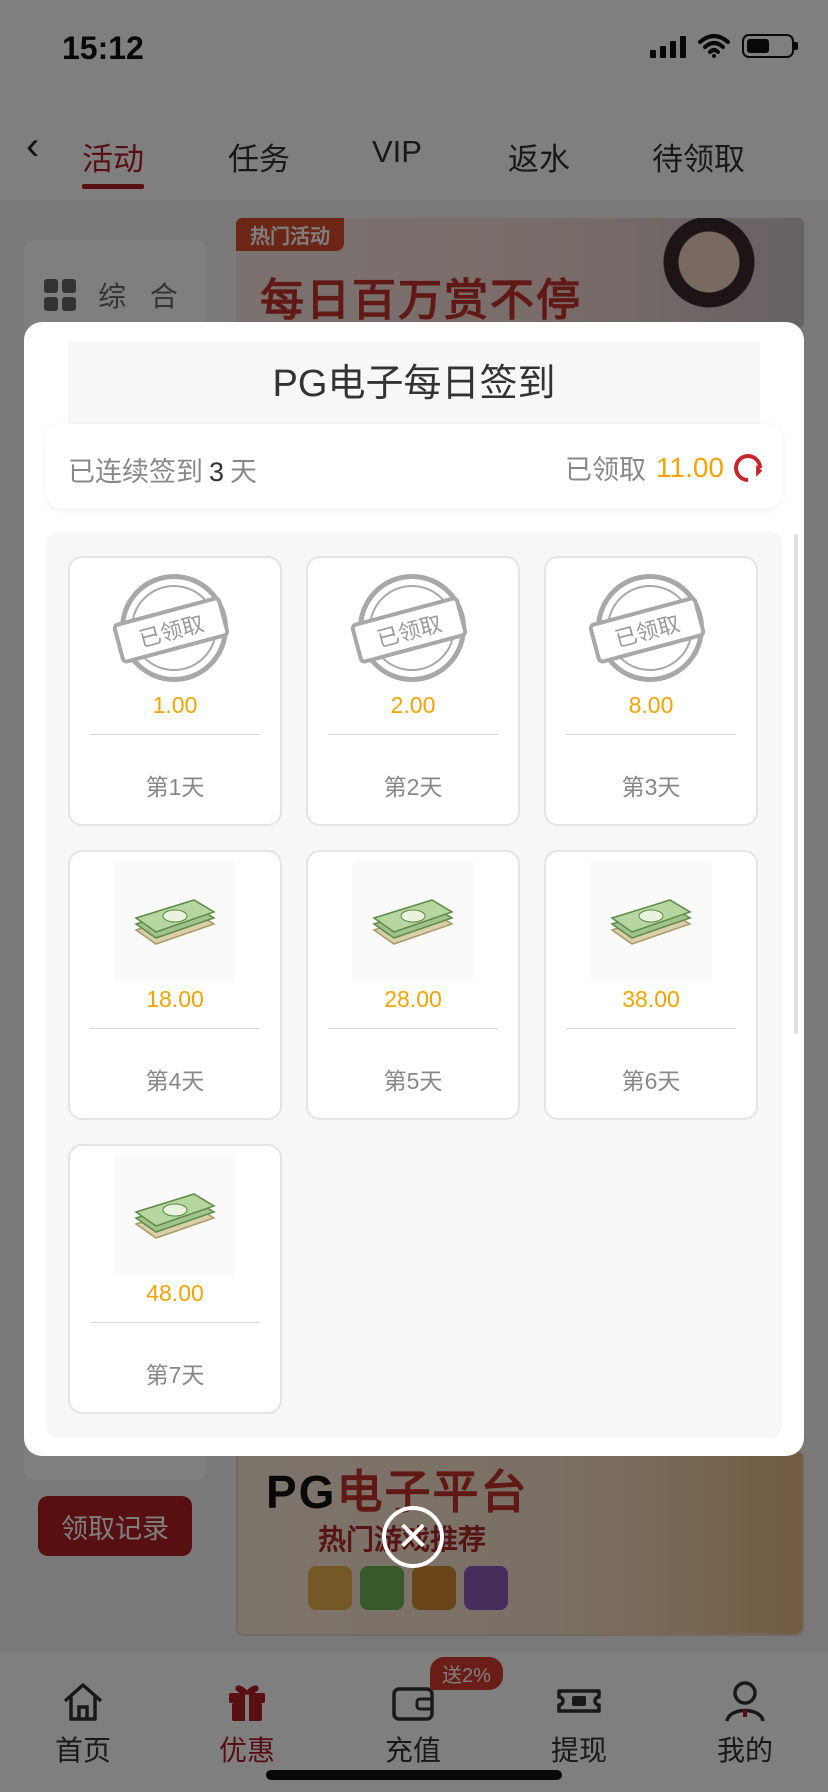 The width and height of the screenshot is (828, 1792). What do you see at coordinates (651, 705) in the screenshot?
I see `day-amount: 8.00` at bounding box center [651, 705].